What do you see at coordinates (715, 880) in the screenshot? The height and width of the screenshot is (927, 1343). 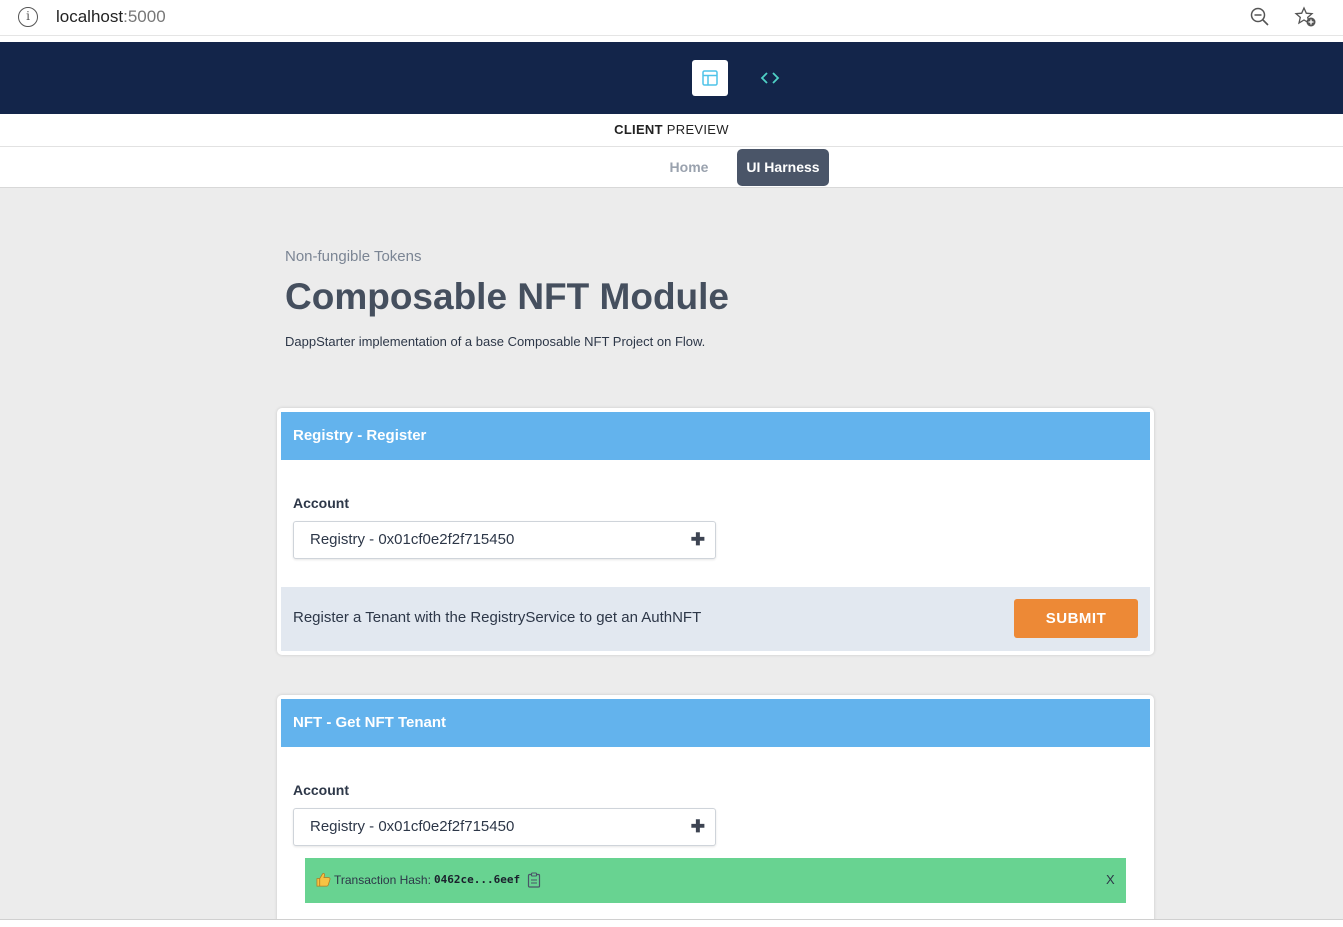 I see `transaction-alert: Transaction Hash: 0462ce...6eef X` at bounding box center [715, 880].